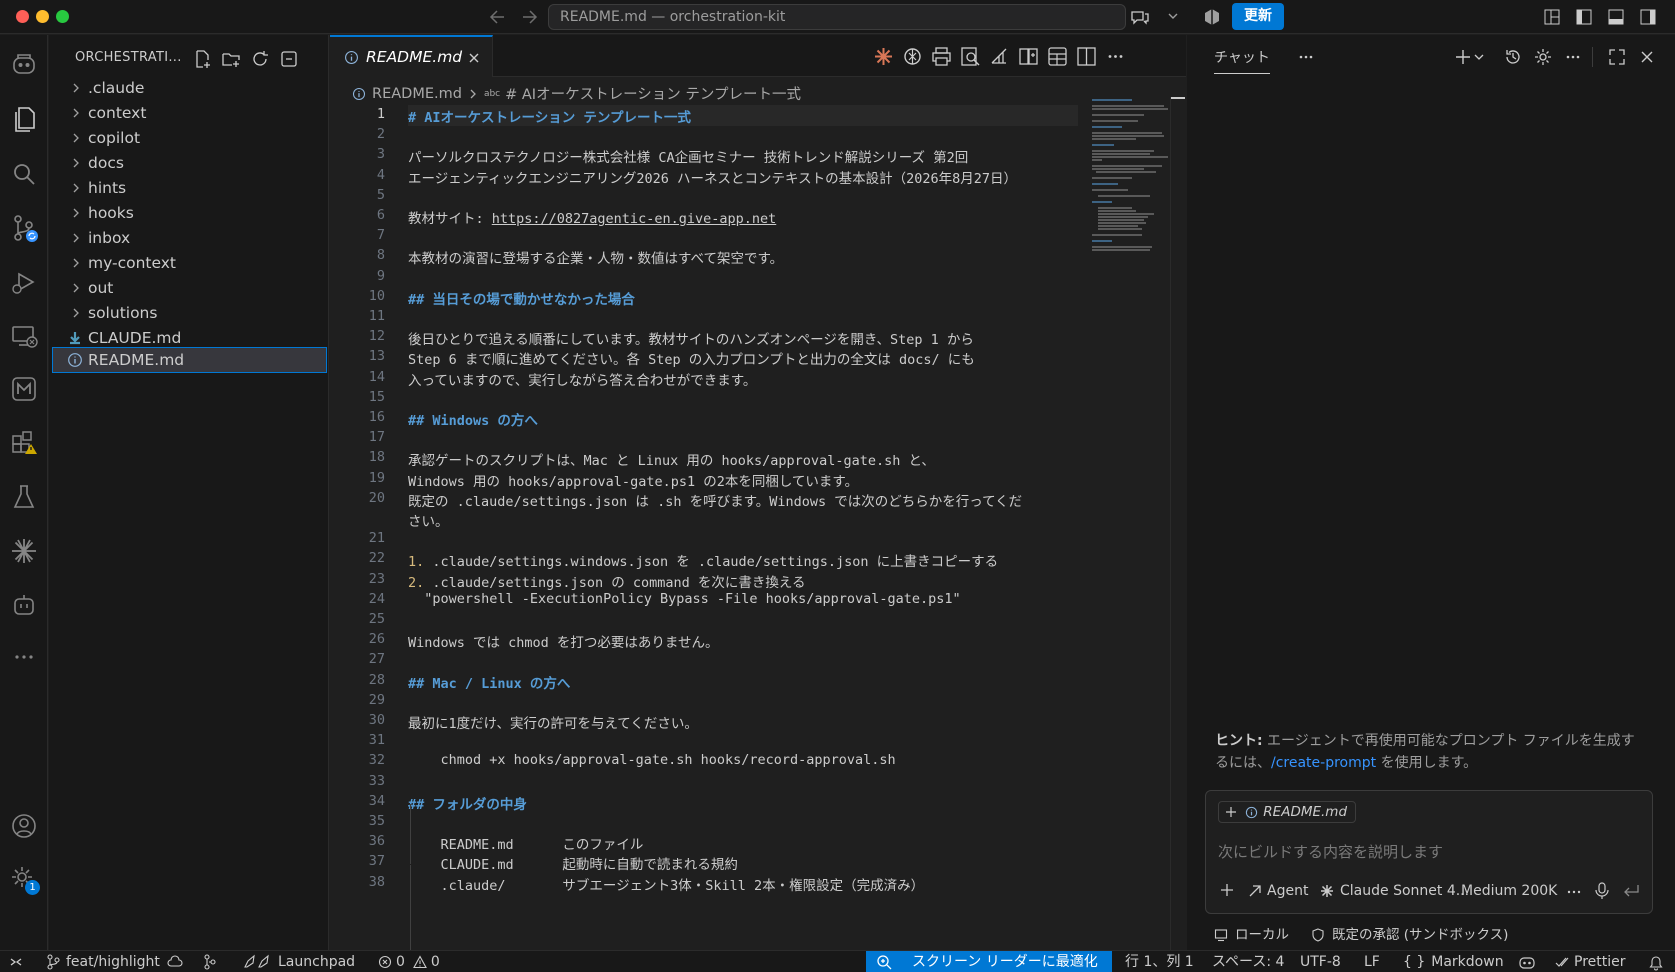 This screenshot has width=1675, height=972. What do you see at coordinates (103, 962) in the screenshot?
I see `branch-indicator: feat/highlight` at bounding box center [103, 962].